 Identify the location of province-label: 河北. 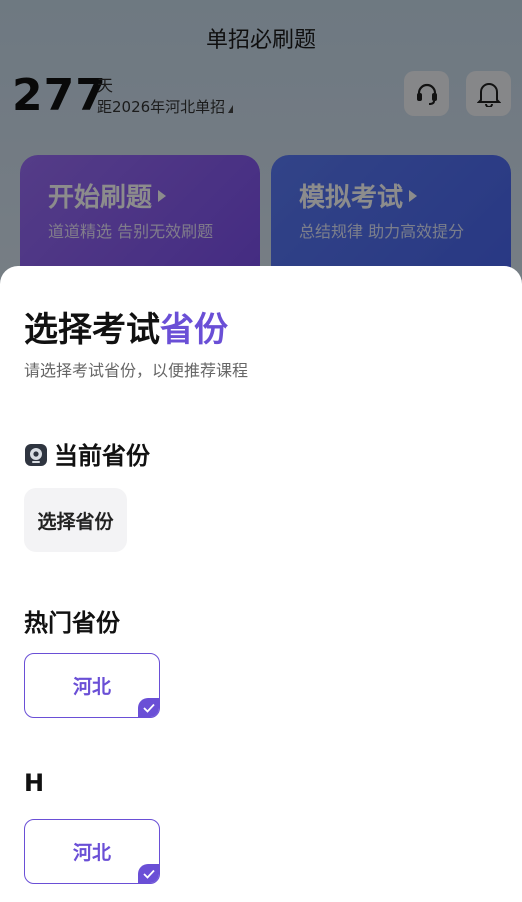
(91, 853).